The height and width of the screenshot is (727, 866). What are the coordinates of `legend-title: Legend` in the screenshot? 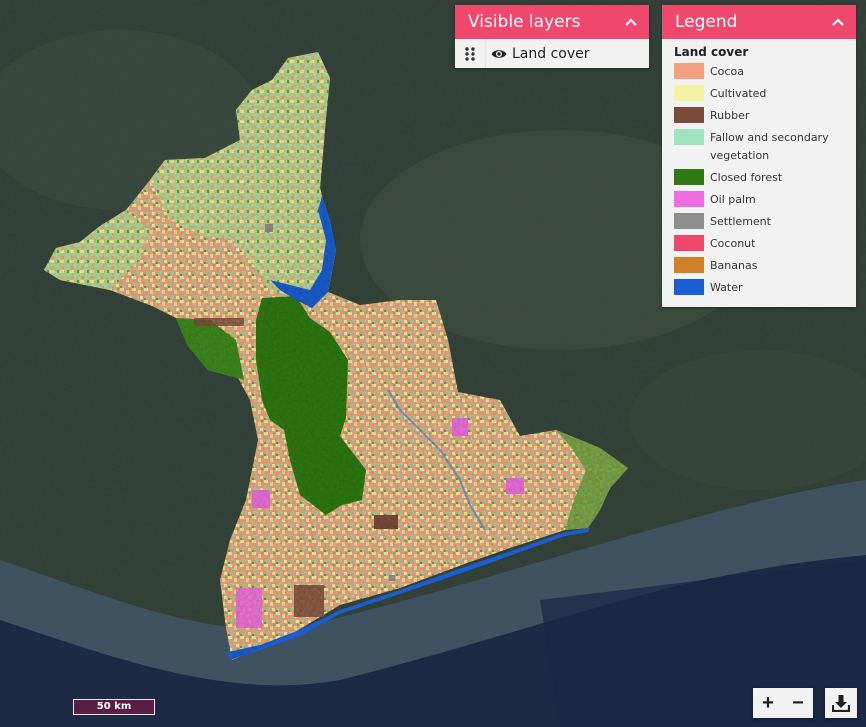 It's located at (706, 22).